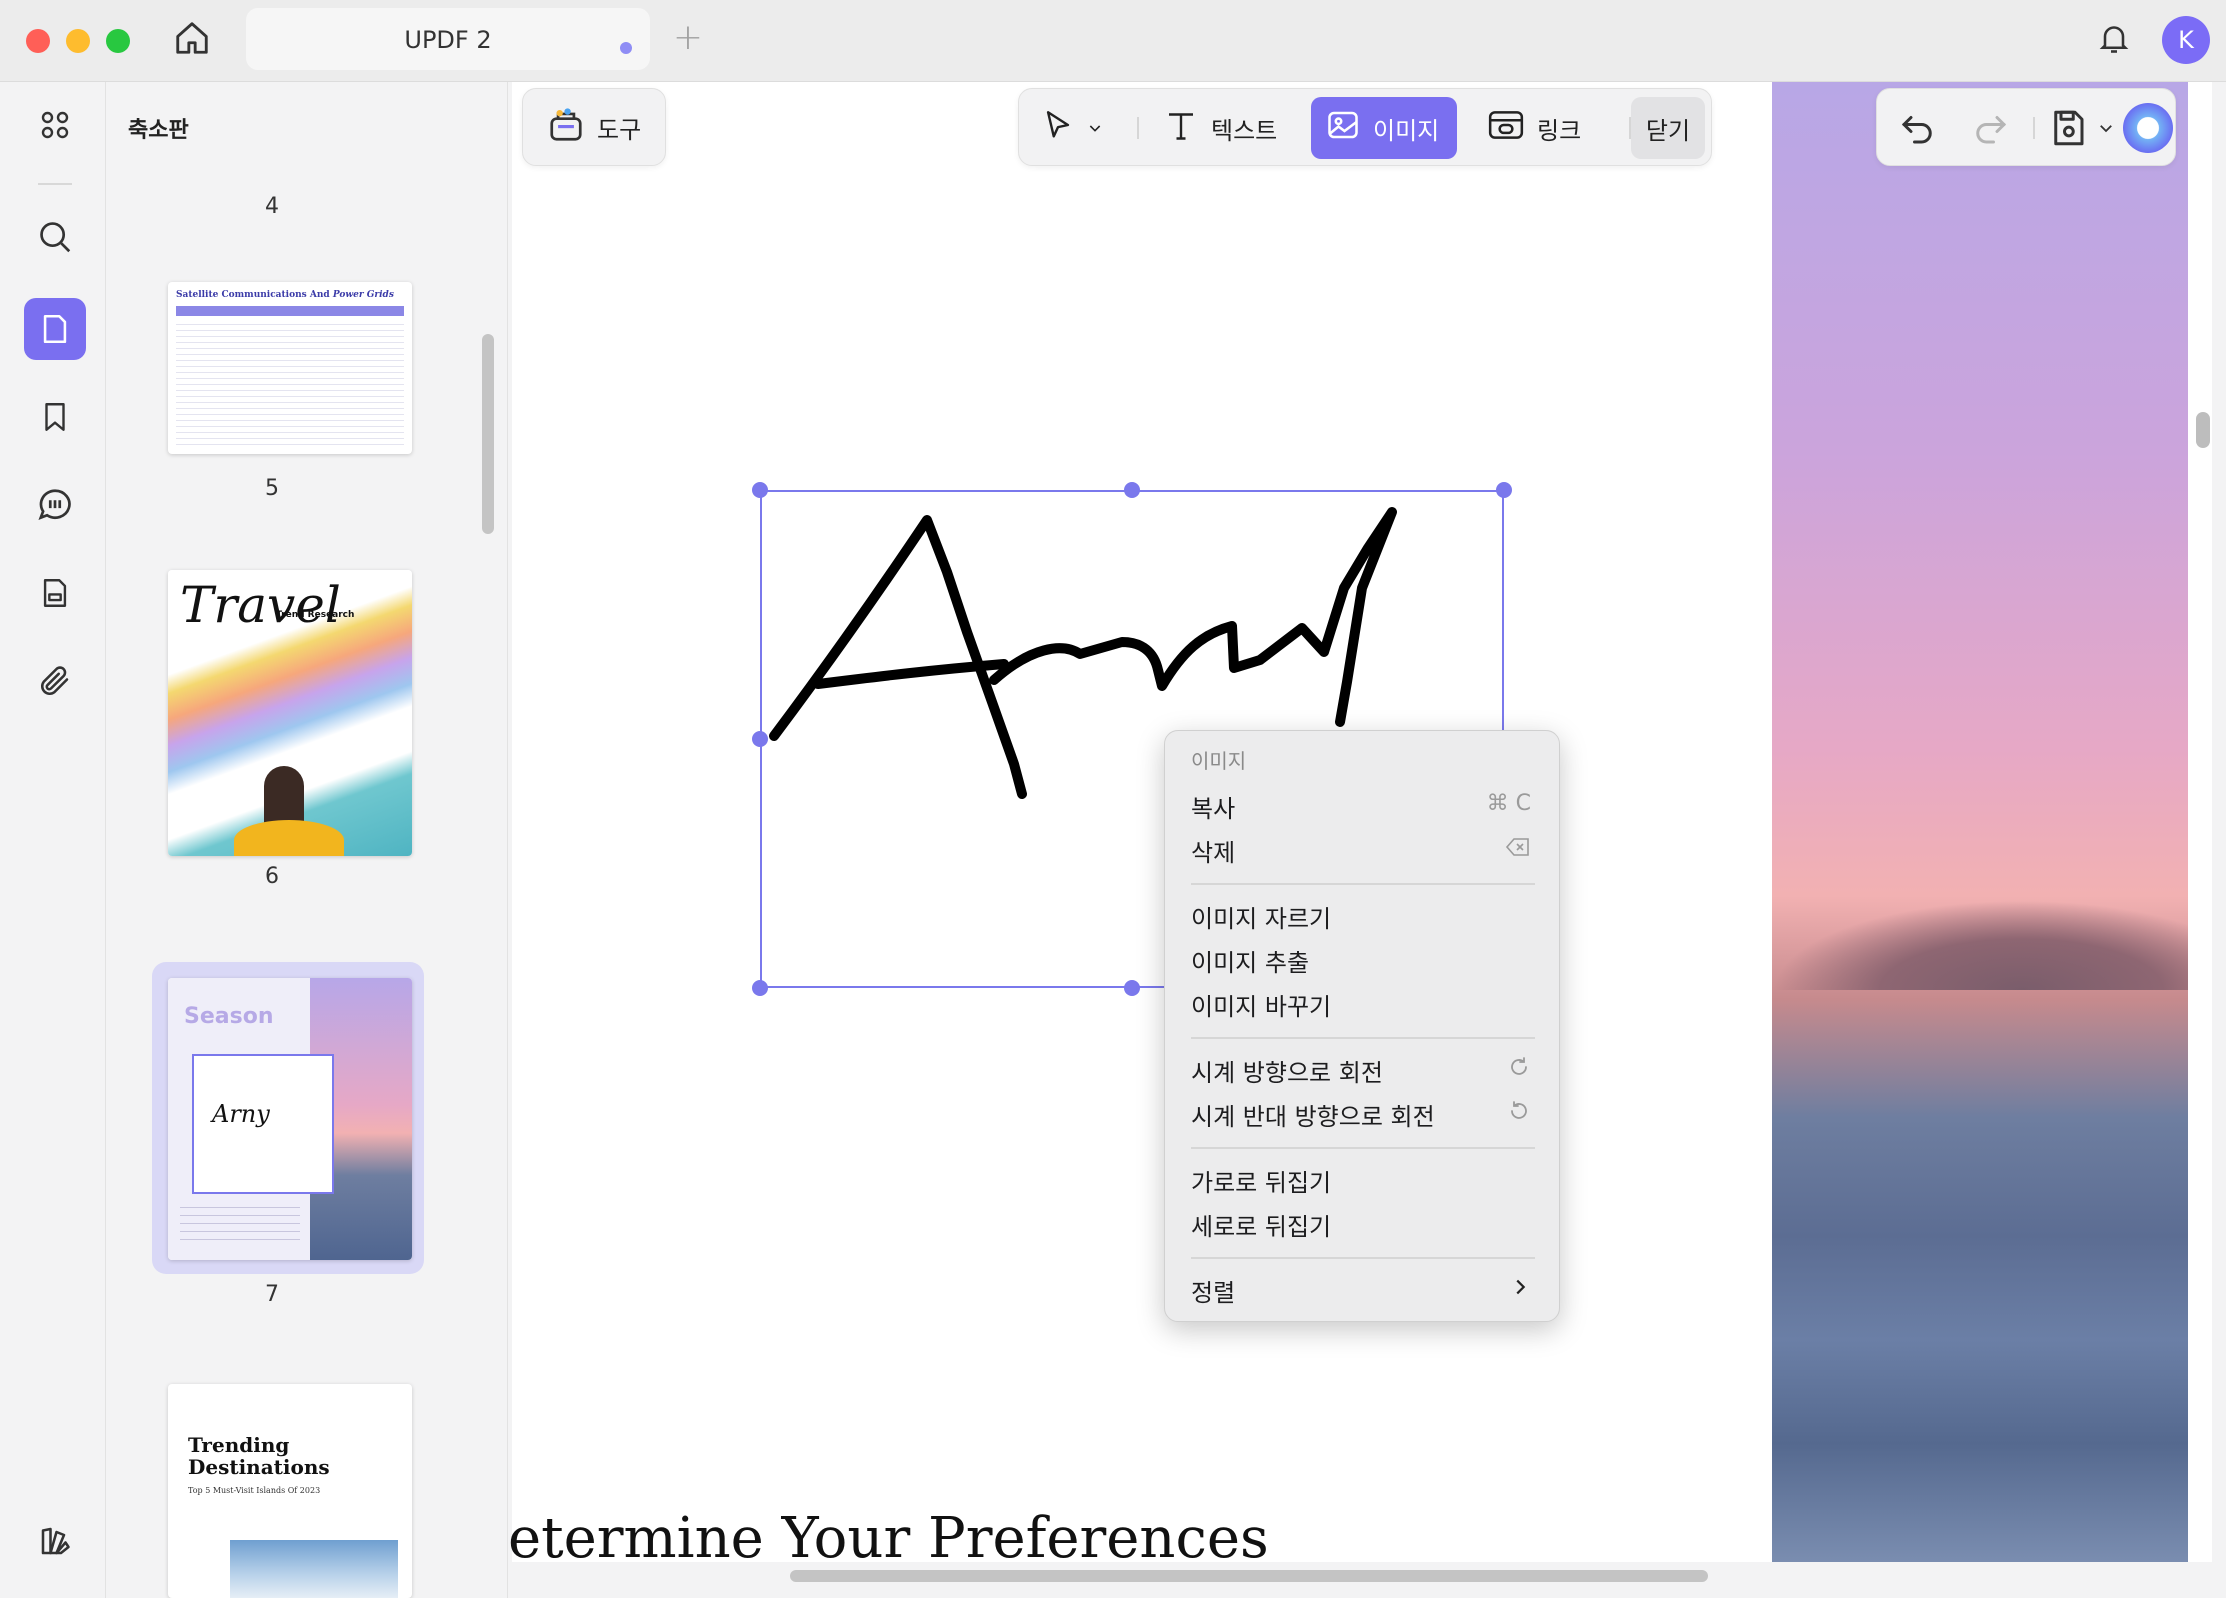  I want to click on menu-item-rotate-cw: 시계 방향으로 회전, so click(1287, 1070).